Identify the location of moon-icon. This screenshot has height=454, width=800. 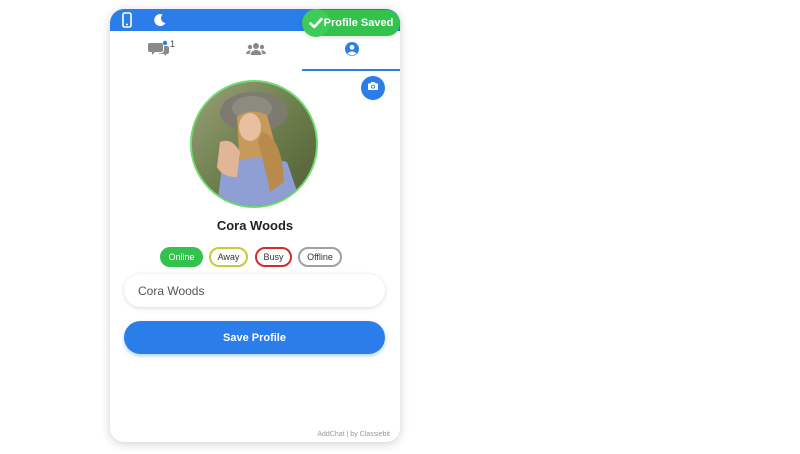
(160, 20).